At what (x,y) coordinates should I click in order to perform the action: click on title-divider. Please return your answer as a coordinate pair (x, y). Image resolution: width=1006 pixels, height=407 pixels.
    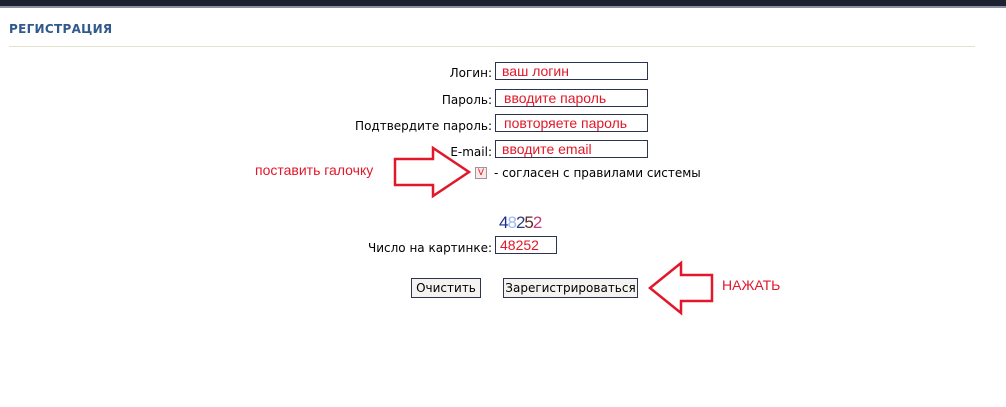
    Looking at the image, I should click on (492, 46).